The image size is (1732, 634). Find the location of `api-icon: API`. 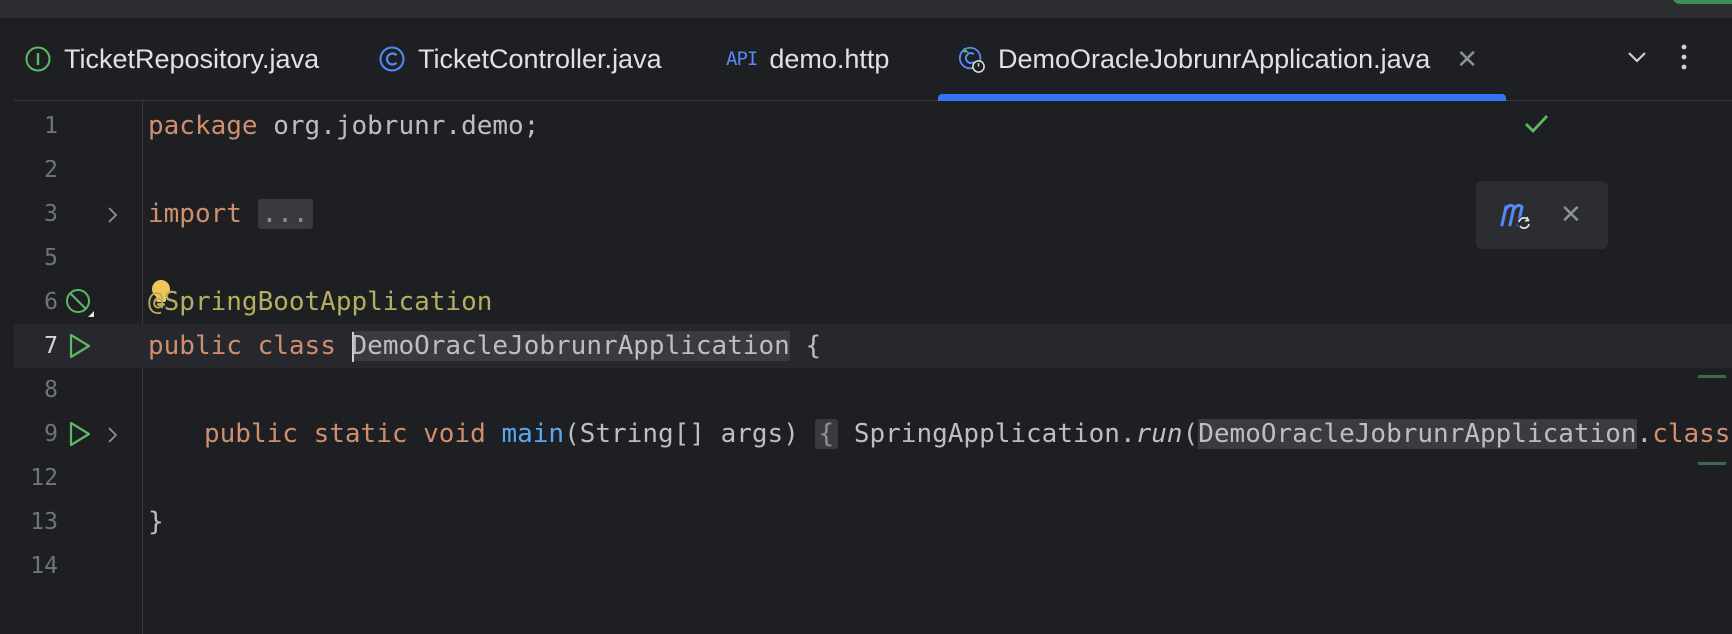

api-icon: API is located at coordinates (742, 59).